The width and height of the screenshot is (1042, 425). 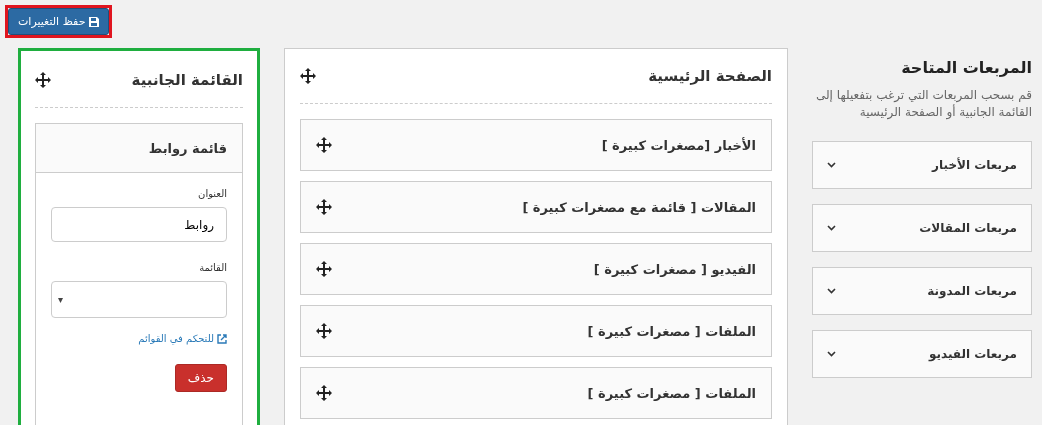 I want to click on widget-item: الأخبار [مصغرات كبيرة ], so click(x=536, y=145).